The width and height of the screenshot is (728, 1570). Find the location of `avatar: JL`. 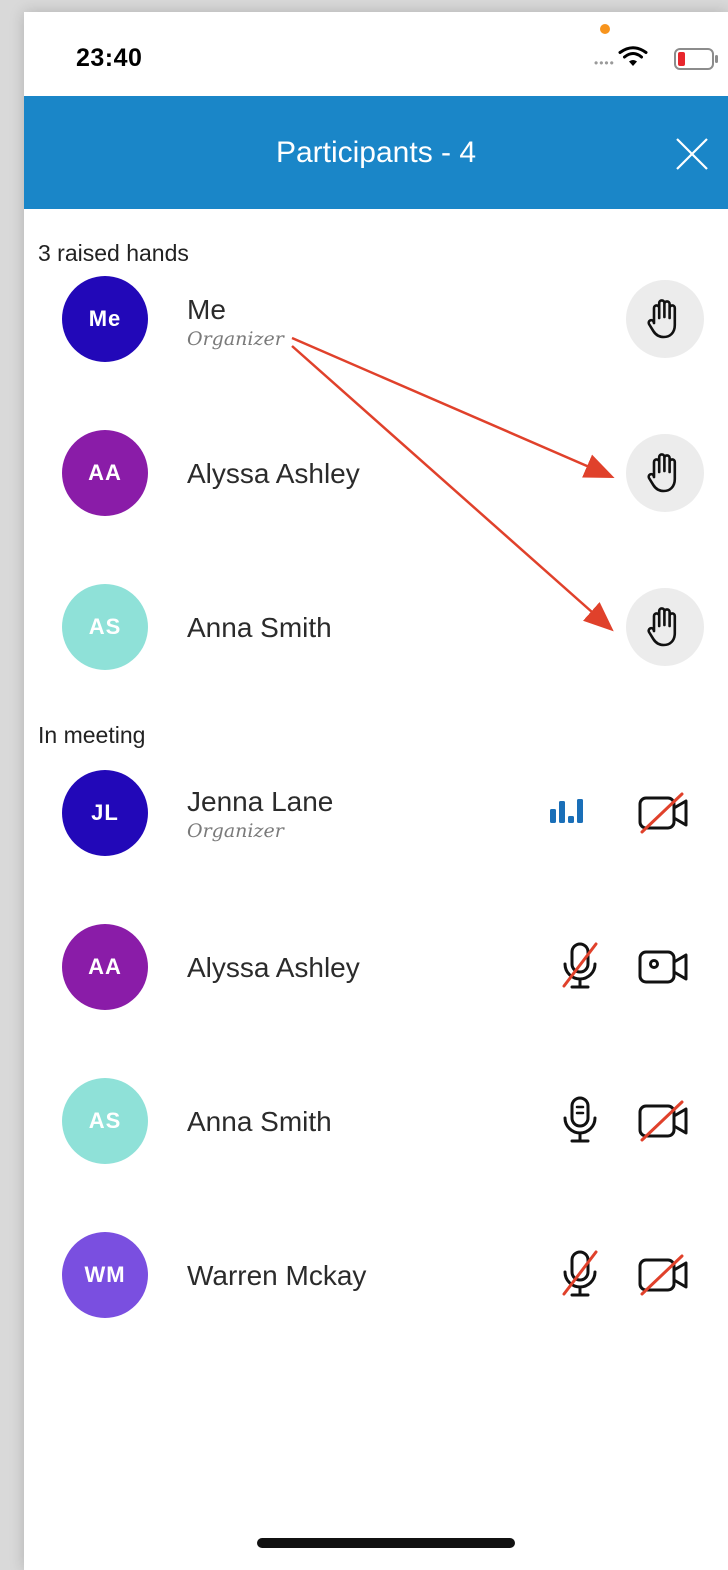

avatar: JL is located at coordinates (105, 813).